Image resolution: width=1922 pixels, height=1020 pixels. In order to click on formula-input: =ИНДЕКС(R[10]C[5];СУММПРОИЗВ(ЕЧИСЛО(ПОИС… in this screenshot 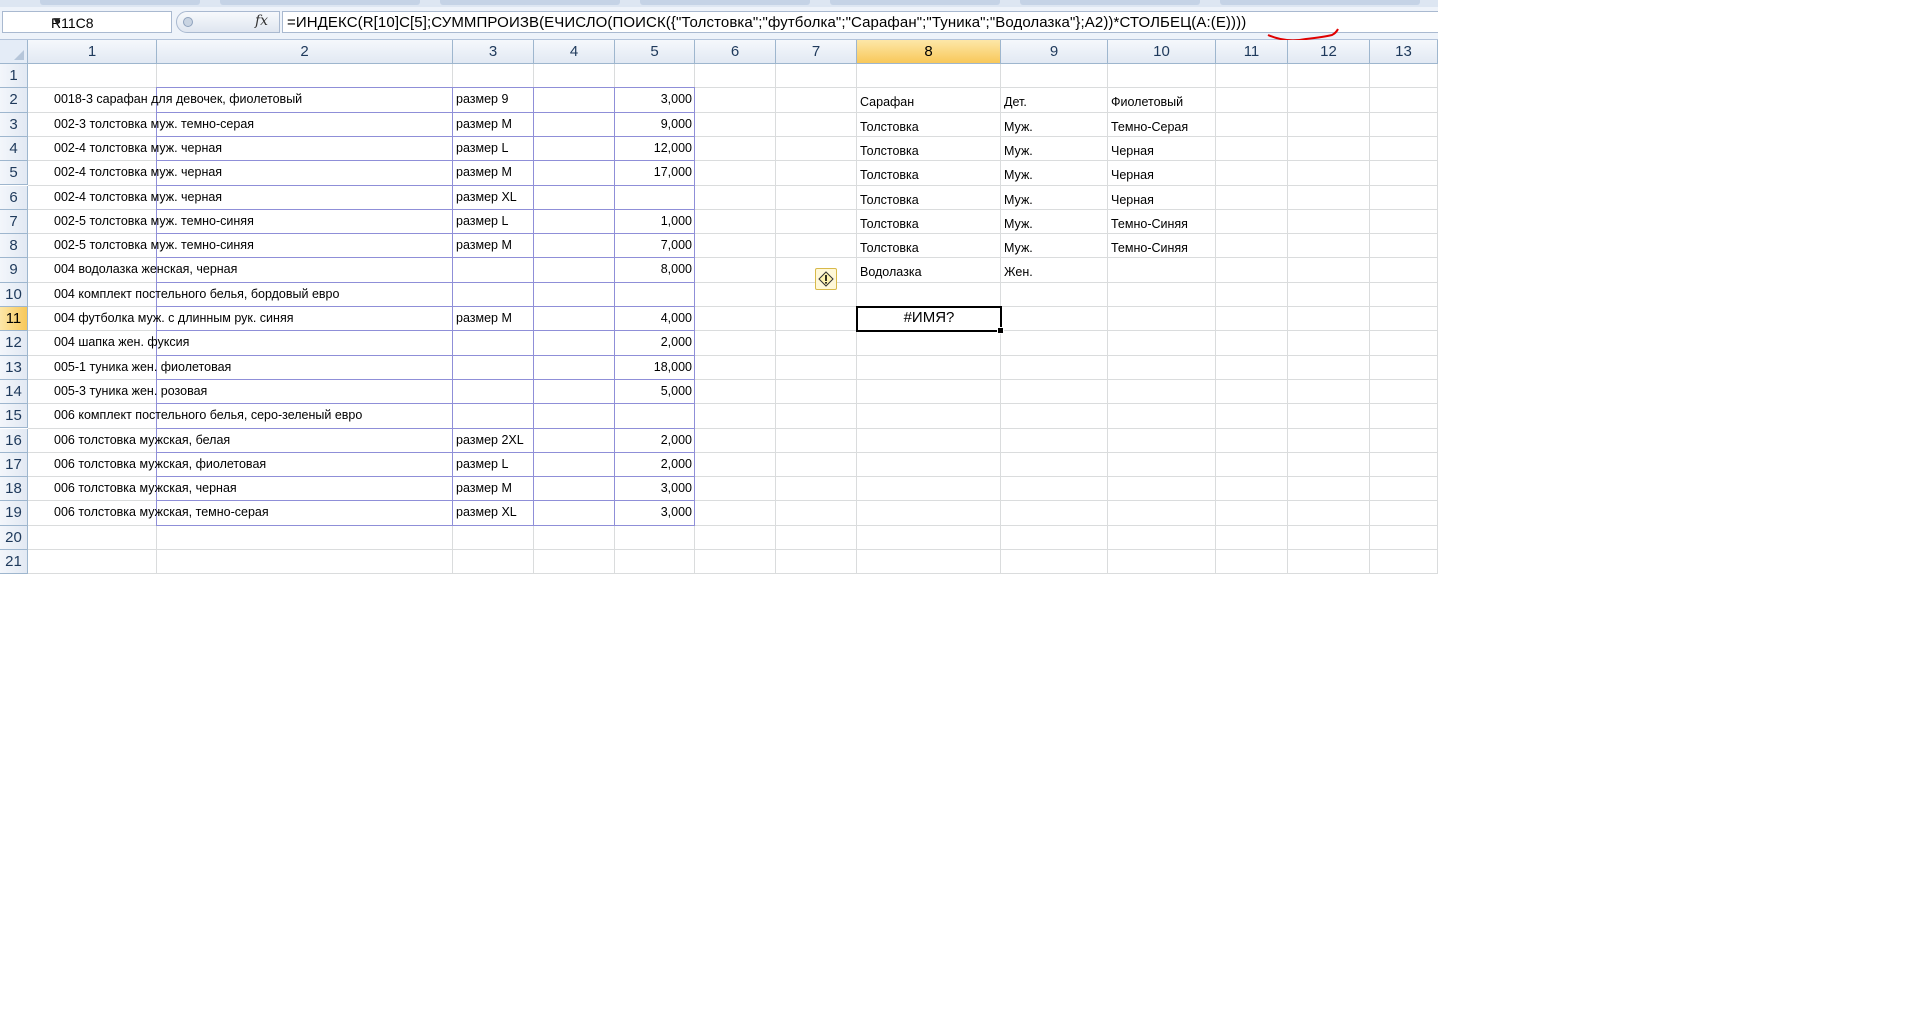, I will do `click(860, 22)`.